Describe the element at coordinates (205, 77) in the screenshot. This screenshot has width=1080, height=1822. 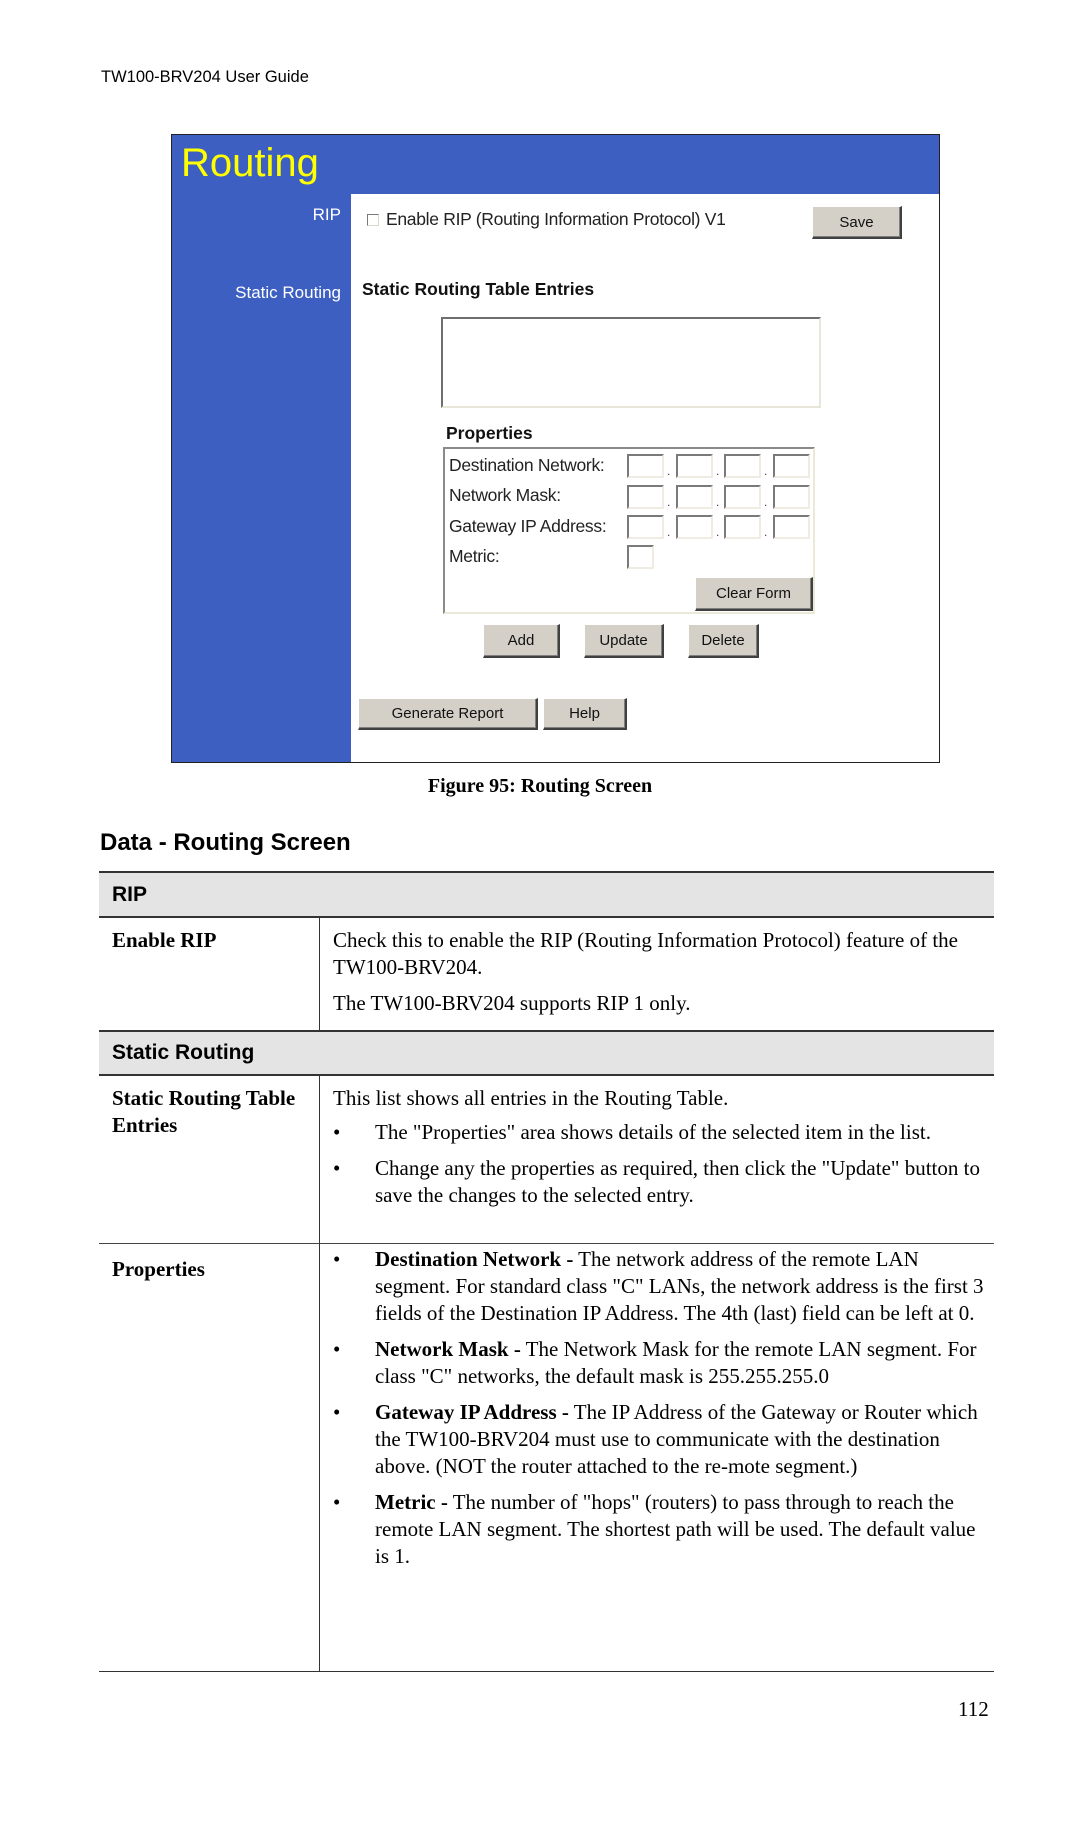
I see `running-header: TW100-BRV204 User Guide` at that location.